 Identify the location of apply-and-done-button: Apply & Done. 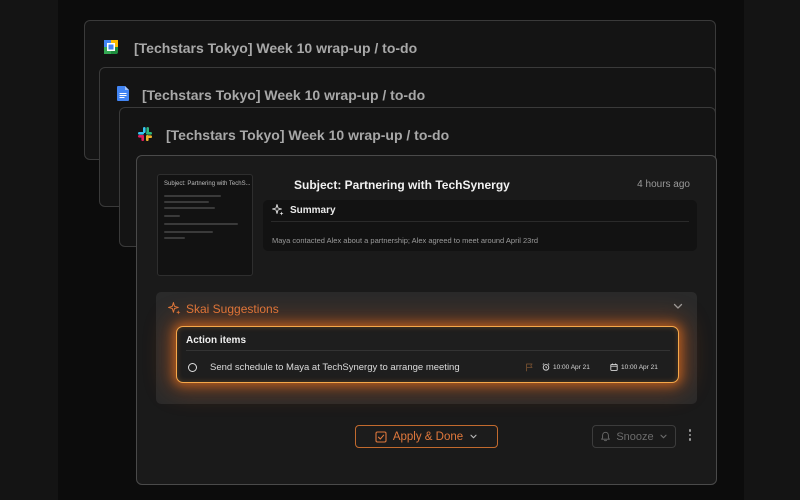
(426, 436).